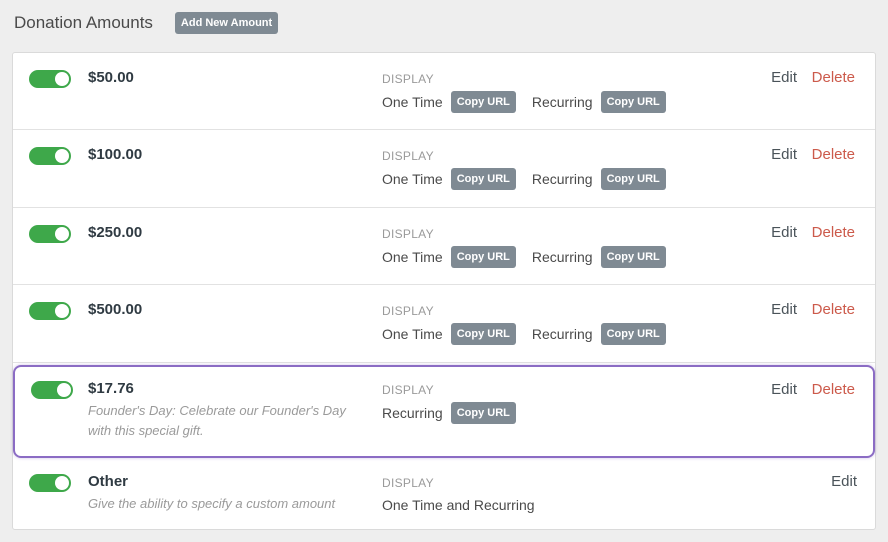 The height and width of the screenshot is (542, 888). Describe the element at coordinates (115, 154) in the screenshot. I see `amount-value: $100.00` at that location.